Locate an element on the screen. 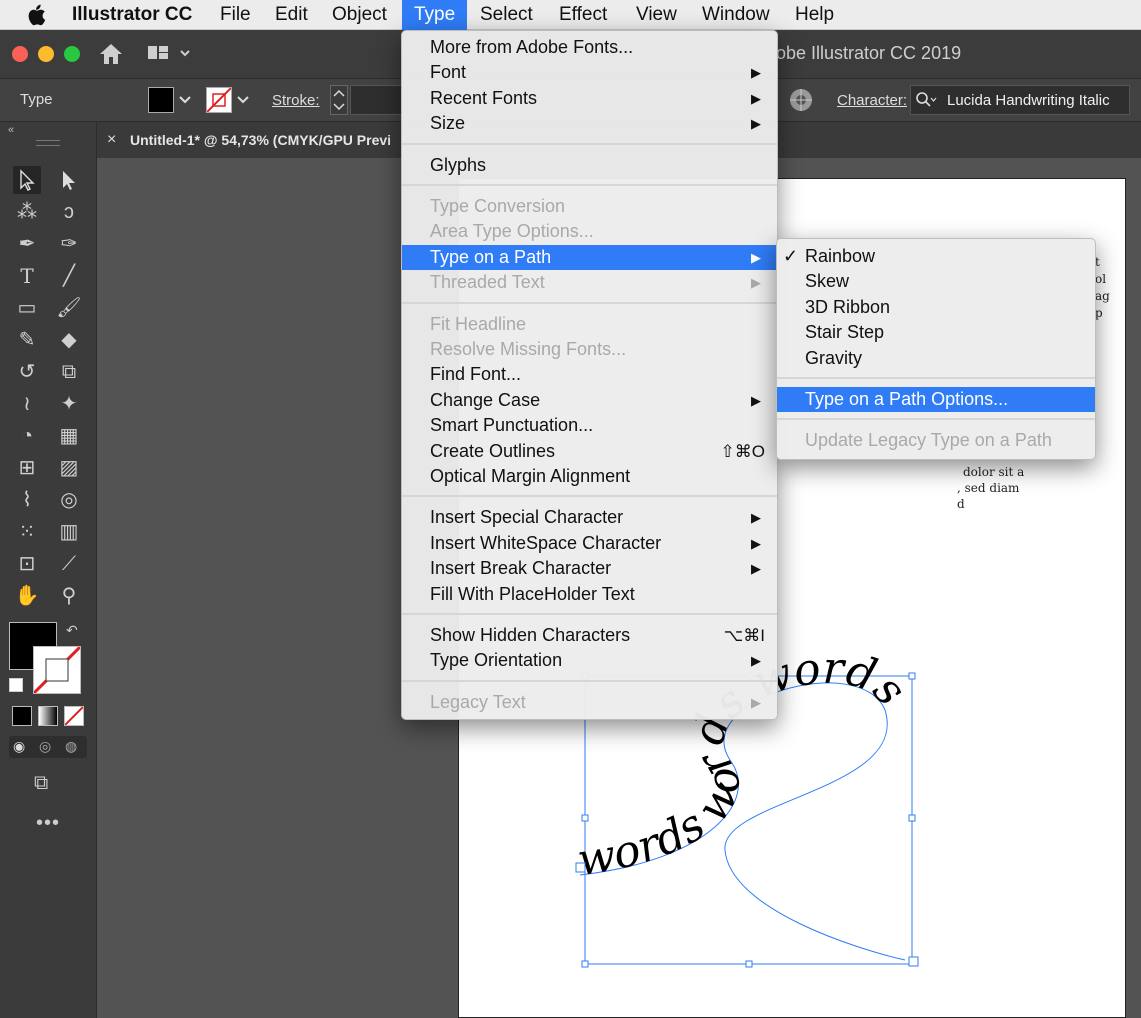 Image resolution: width=1141 pixels, height=1018 pixels. minimize-window-button is located at coordinates (46, 54).